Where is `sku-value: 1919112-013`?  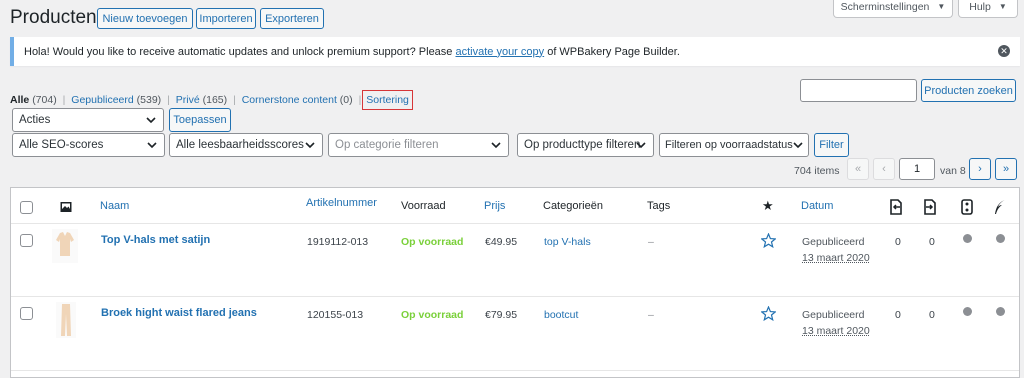 sku-value: 1919112-013 is located at coordinates (338, 242).